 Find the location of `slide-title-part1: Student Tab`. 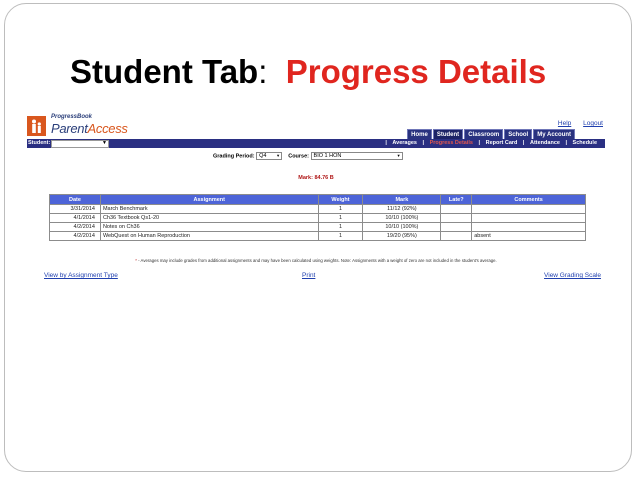

slide-title-part1: Student Tab is located at coordinates (164, 71).